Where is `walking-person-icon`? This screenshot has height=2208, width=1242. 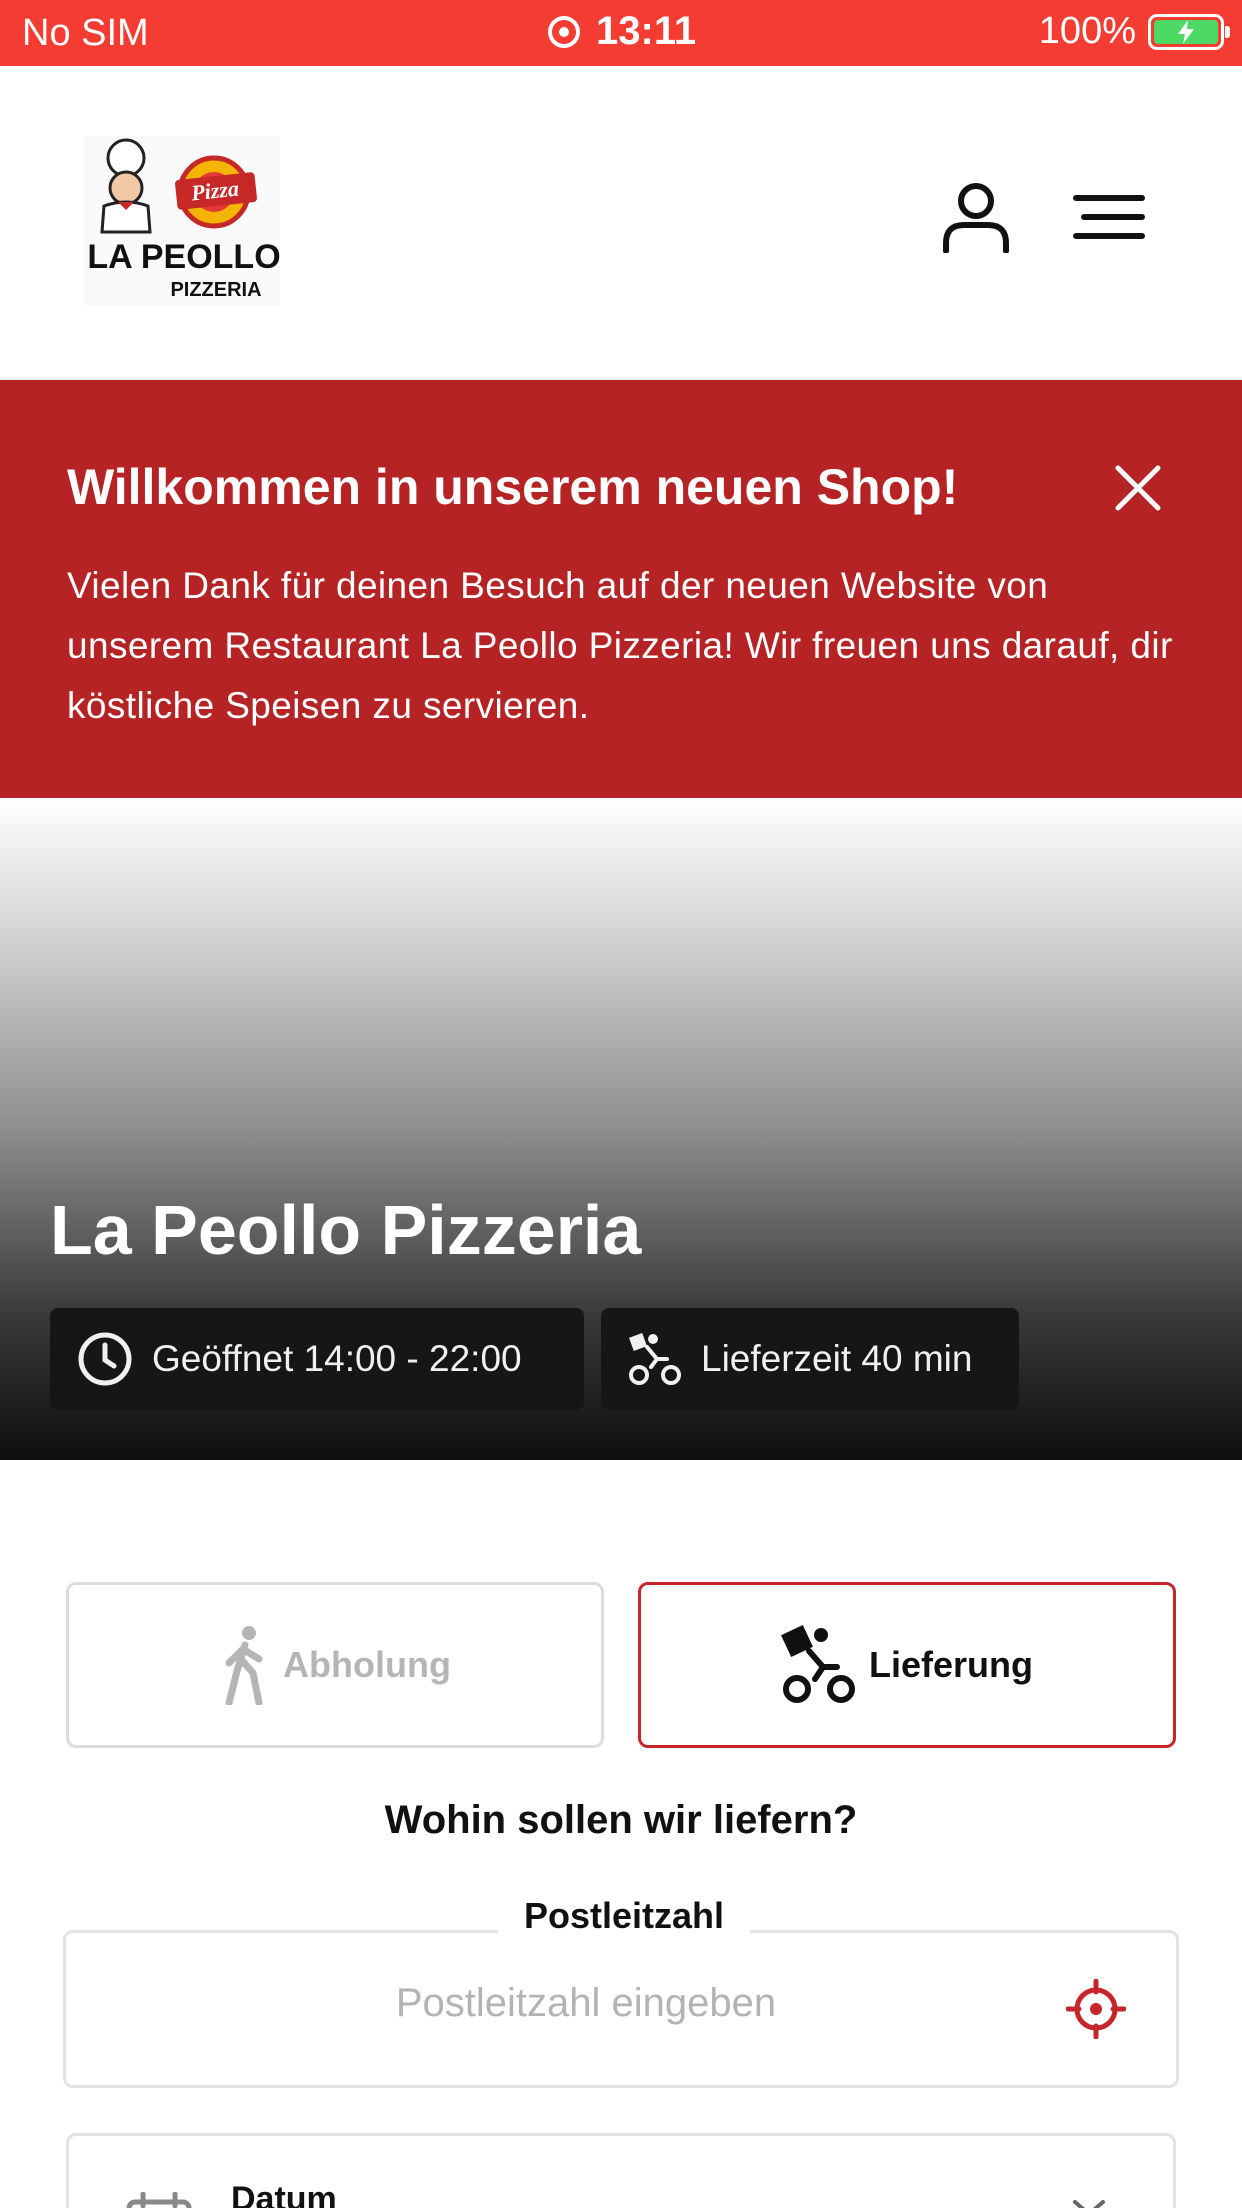
walking-person-icon is located at coordinates (244, 1665).